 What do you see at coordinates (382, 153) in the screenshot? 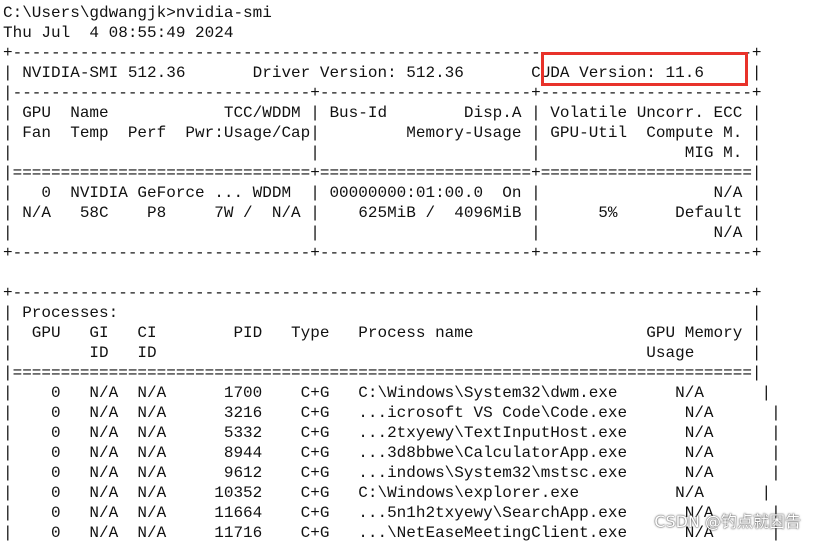
I see `gpu-header-line: | | | MIG M. |` at bounding box center [382, 153].